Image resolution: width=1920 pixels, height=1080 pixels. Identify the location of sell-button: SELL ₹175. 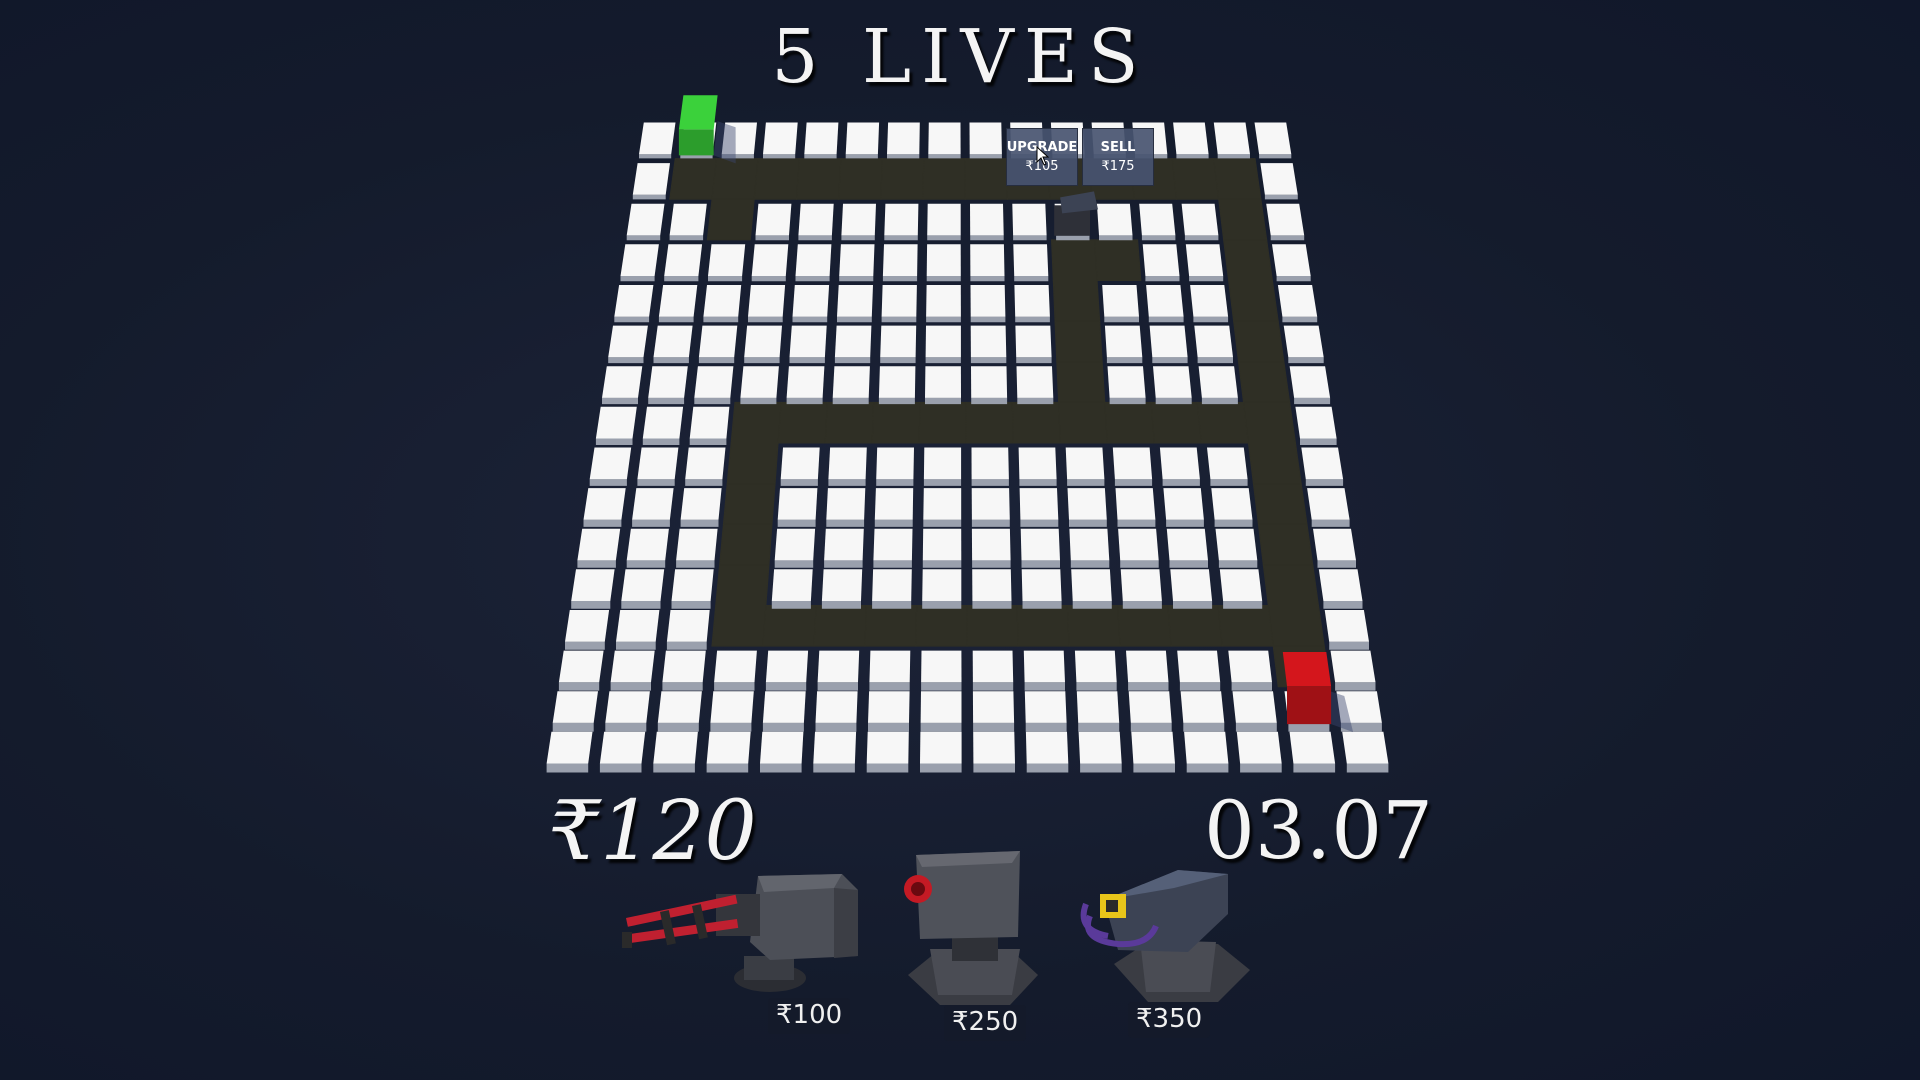
(1118, 157).